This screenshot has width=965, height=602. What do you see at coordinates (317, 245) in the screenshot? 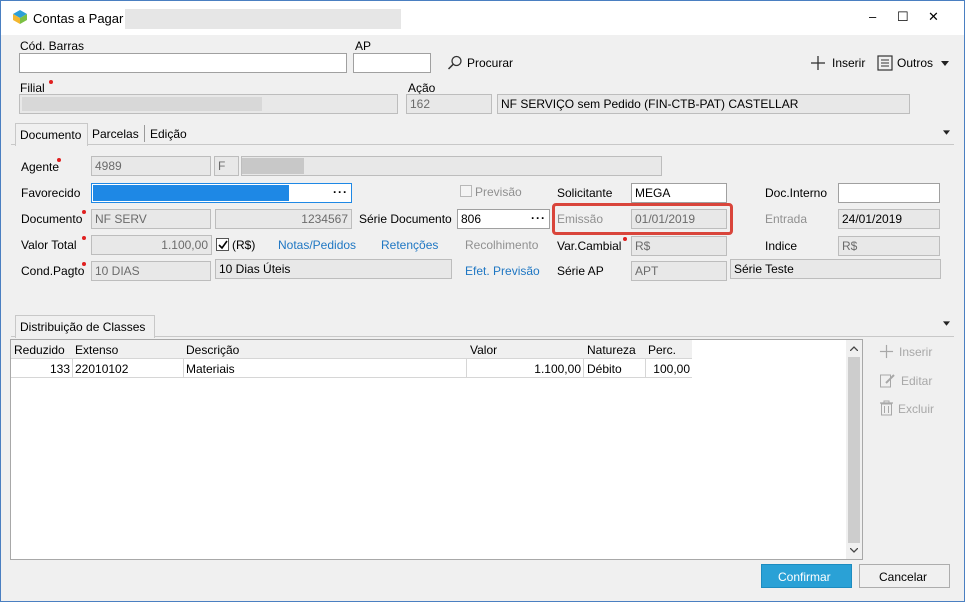
I see `notas-pedidos-link: Notas/Pedidos` at bounding box center [317, 245].